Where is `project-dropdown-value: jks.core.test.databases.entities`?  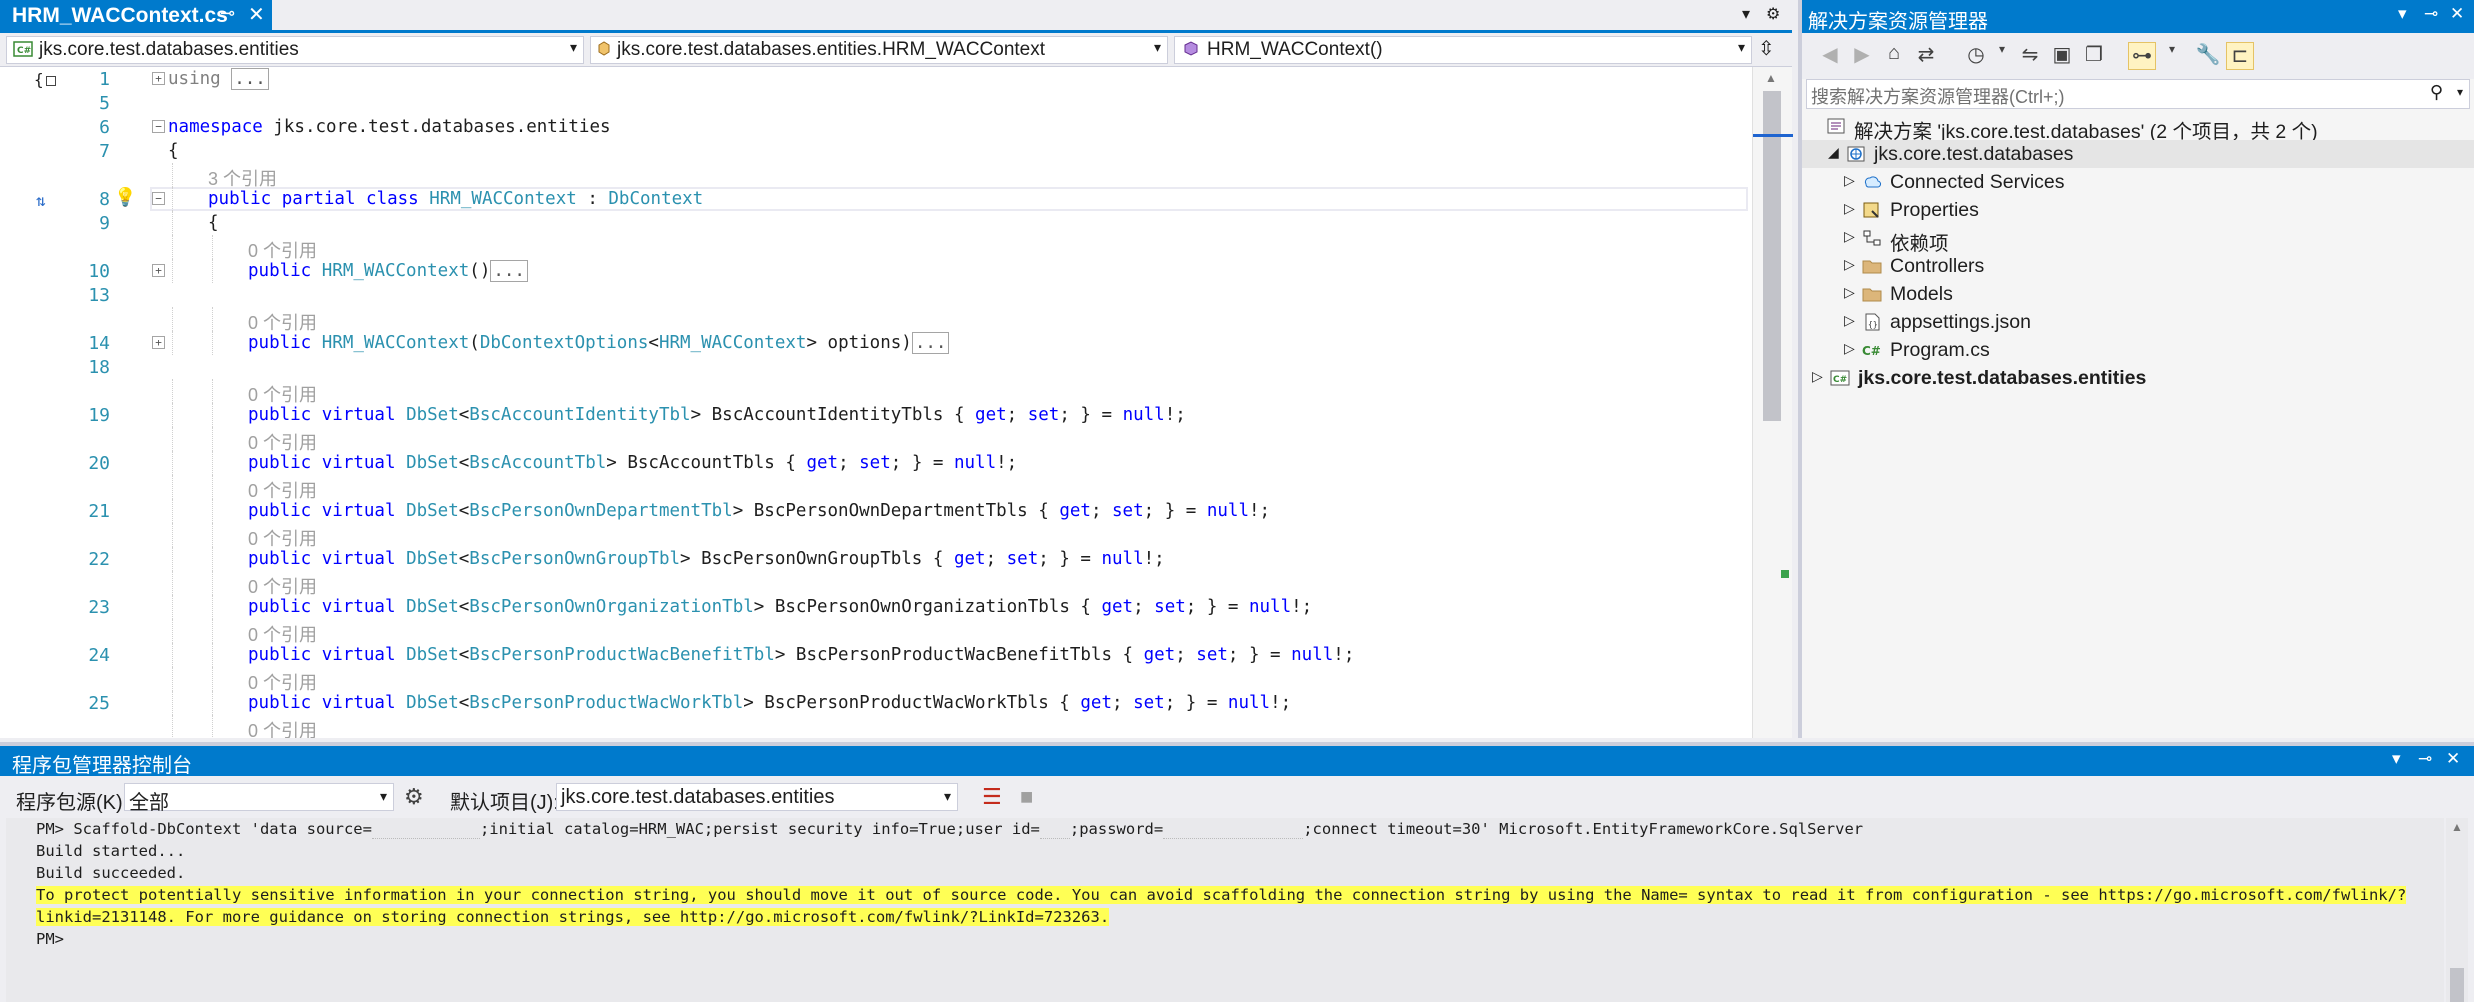
project-dropdown-value: jks.core.test.databases.entities is located at coordinates (169, 49).